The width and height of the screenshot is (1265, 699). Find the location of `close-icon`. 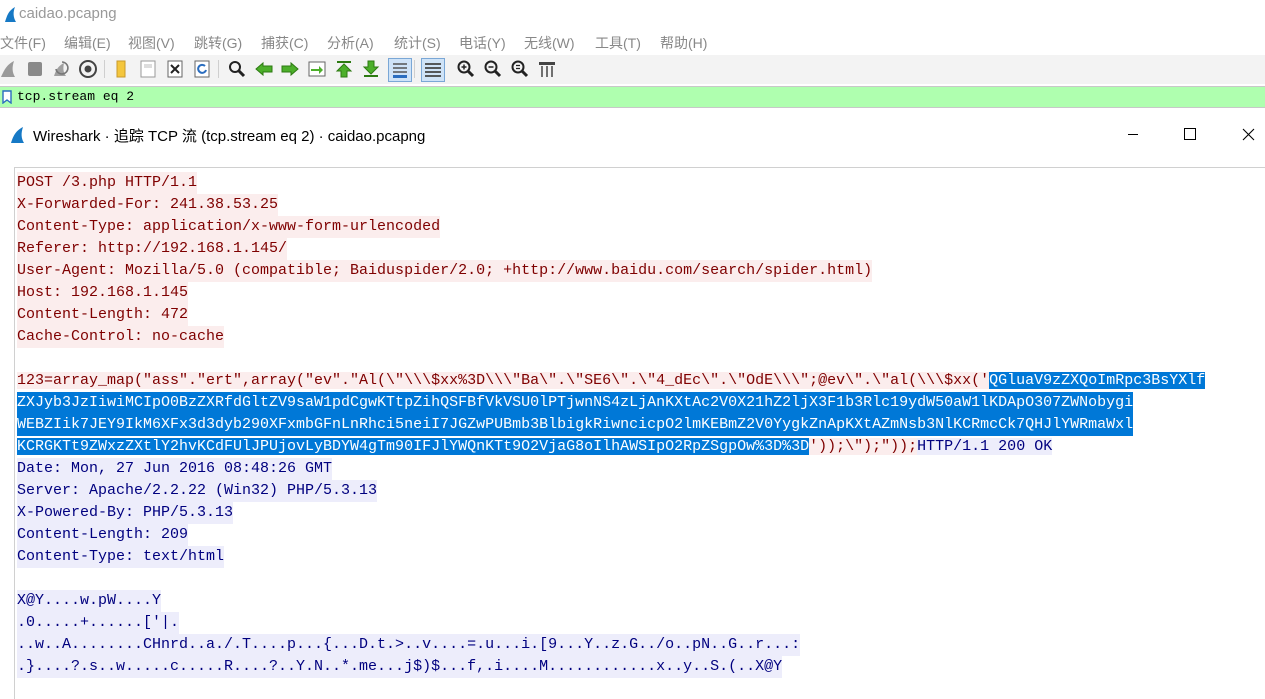

close-icon is located at coordinates (1248, 134).